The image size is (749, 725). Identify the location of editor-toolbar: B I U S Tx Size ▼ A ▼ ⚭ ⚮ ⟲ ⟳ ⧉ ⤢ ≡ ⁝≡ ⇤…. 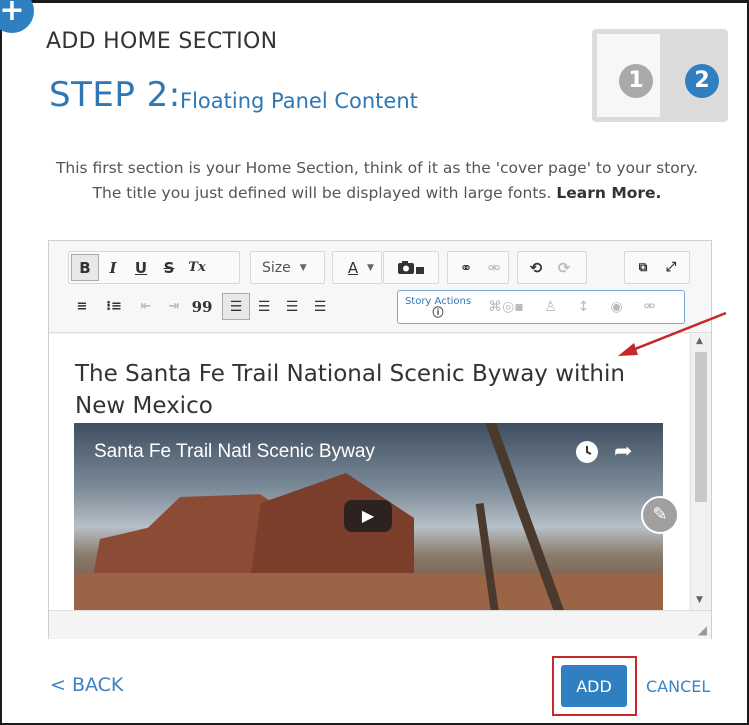
(380, 287).